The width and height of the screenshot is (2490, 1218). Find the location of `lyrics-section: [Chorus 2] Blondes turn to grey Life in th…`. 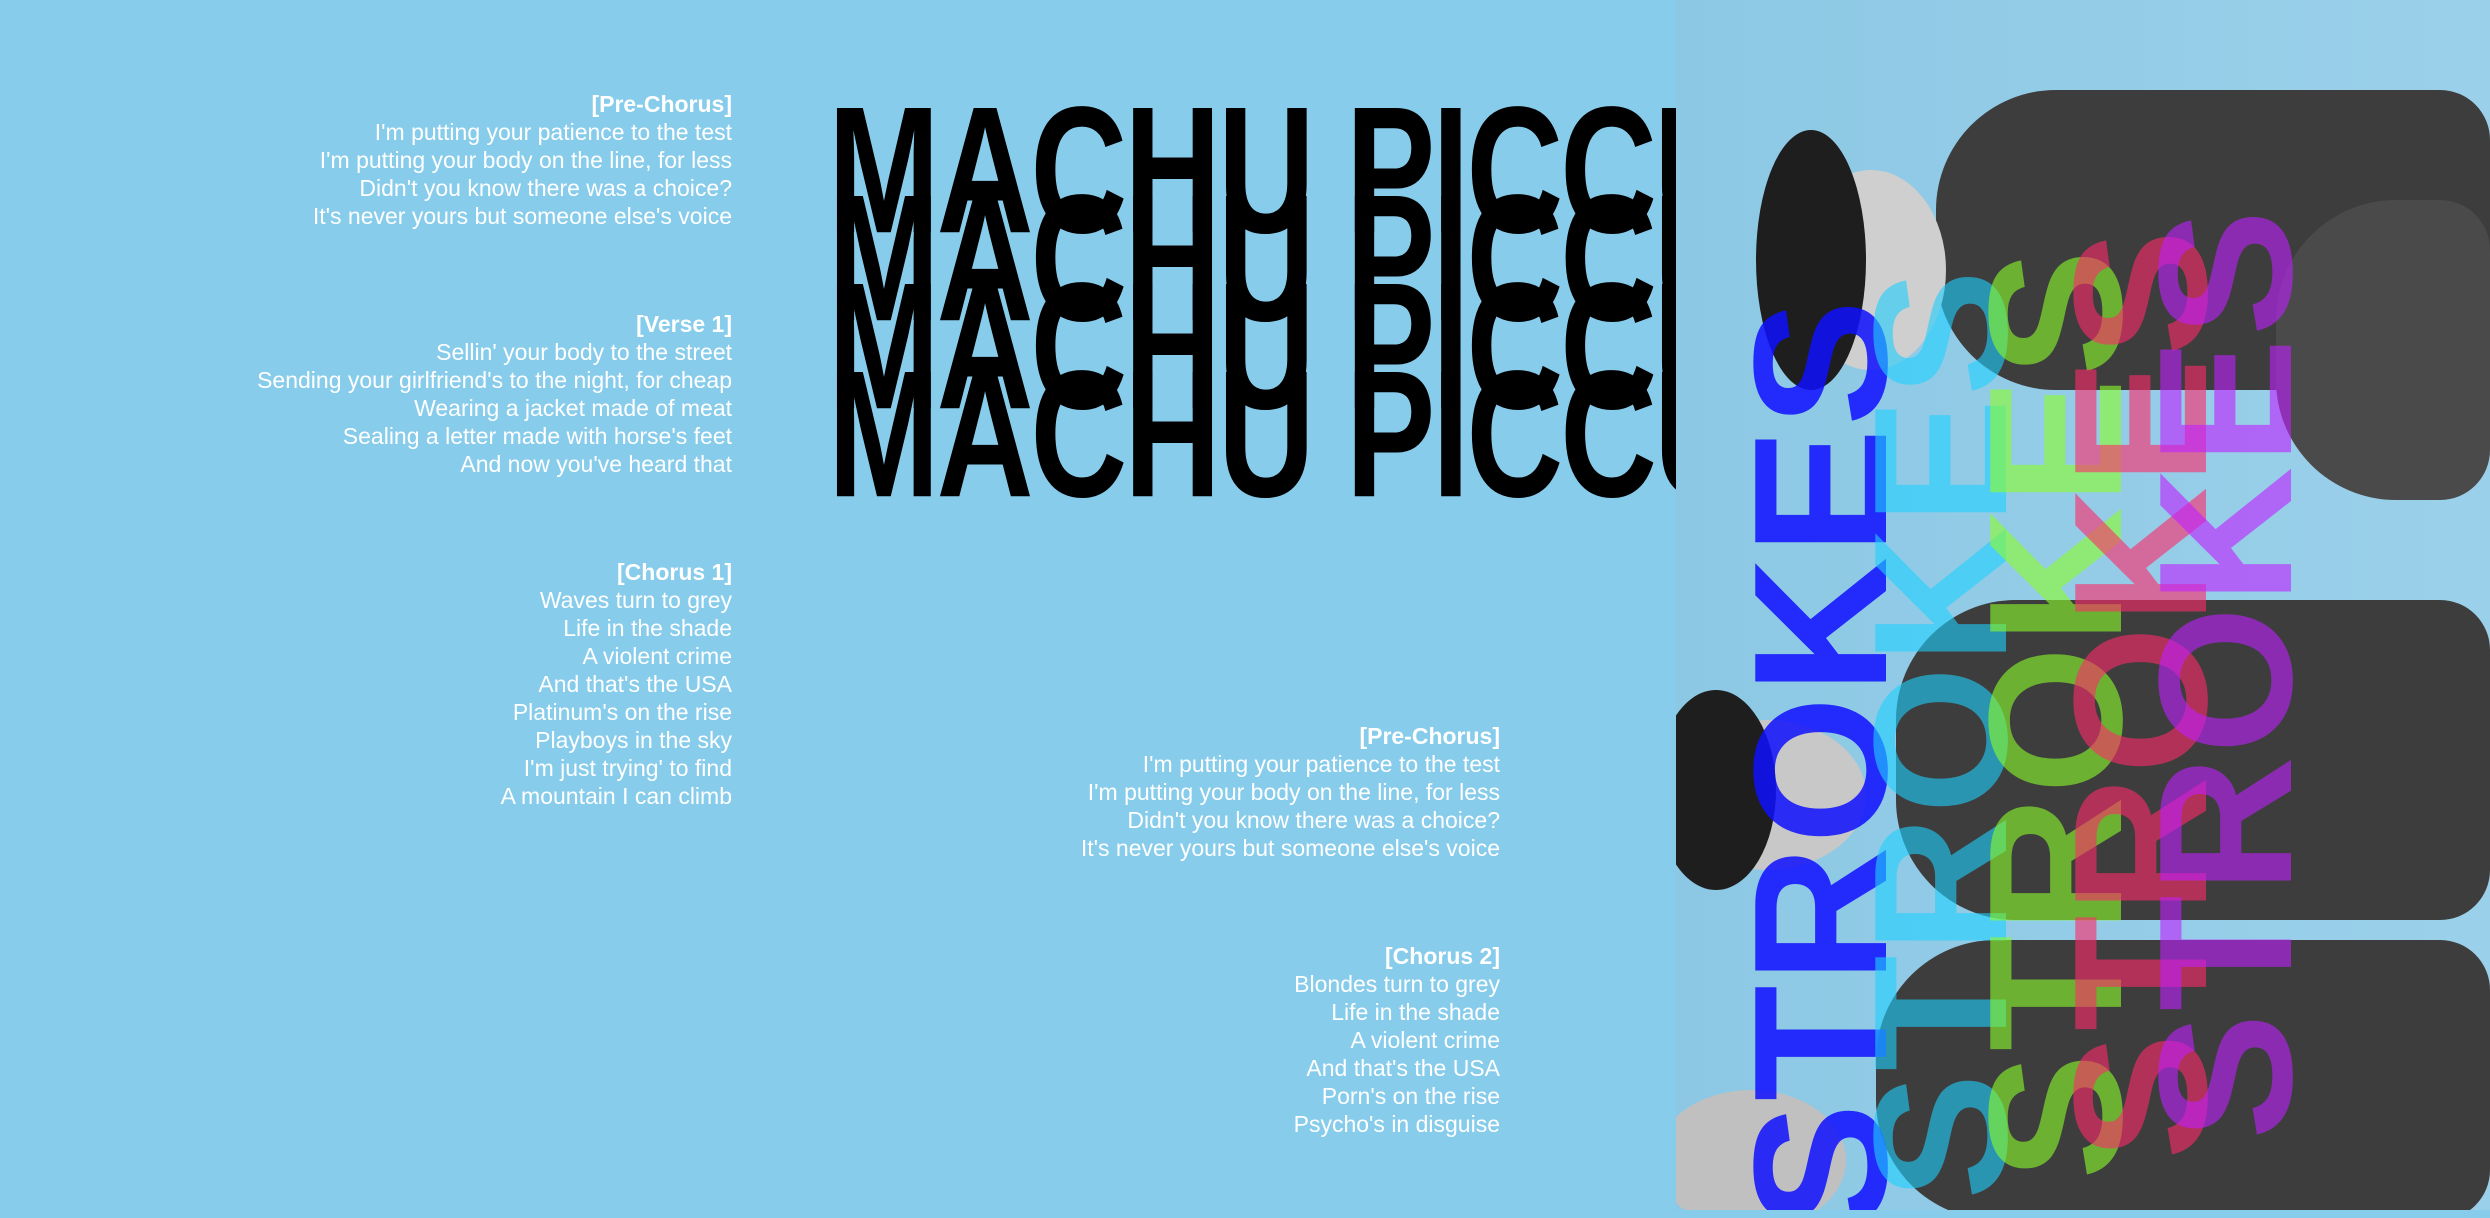

lyrics-section: [Chorus 2] Blondes turn to grey Life in th… is located at coordinates (1290, 1040).